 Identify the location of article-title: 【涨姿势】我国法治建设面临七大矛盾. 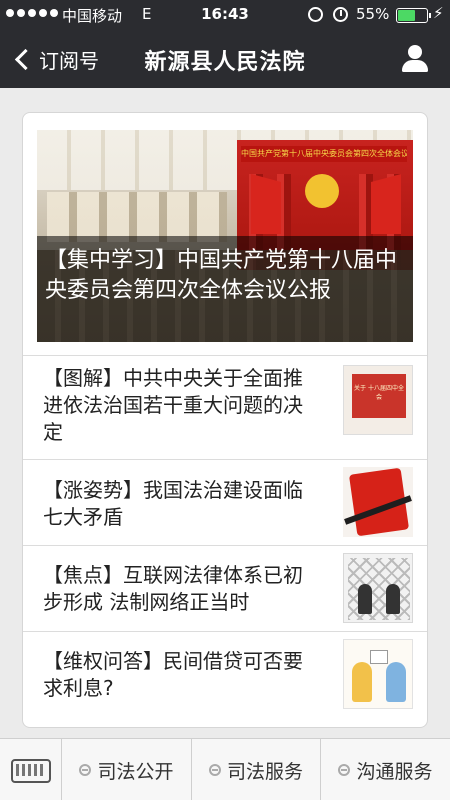
(173, 503).